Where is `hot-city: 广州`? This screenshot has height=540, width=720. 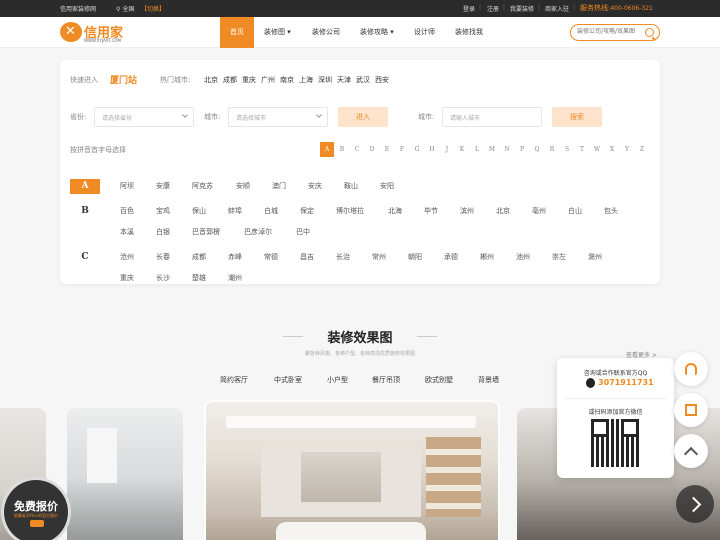
hot-city: 广州 is located at coordinates (268, 80).